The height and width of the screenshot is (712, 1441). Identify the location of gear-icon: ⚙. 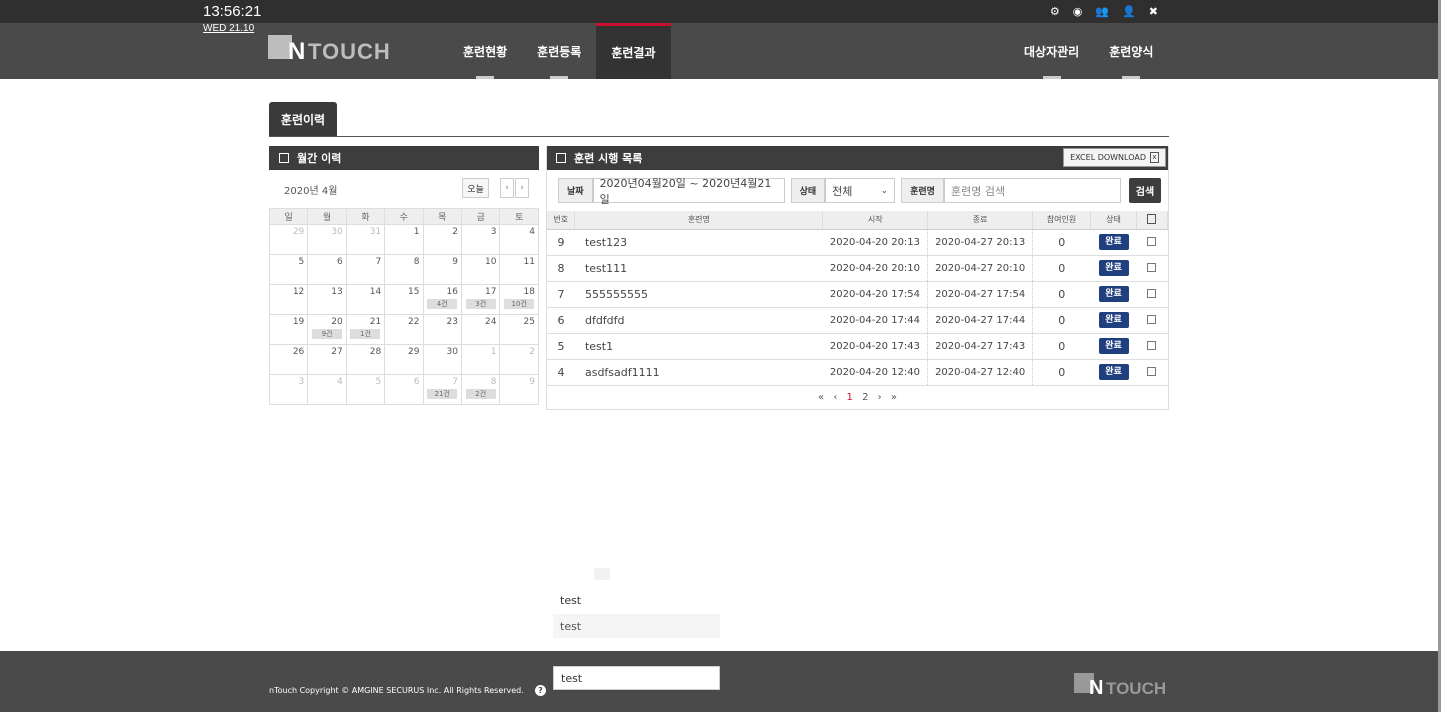
(1055, 11).